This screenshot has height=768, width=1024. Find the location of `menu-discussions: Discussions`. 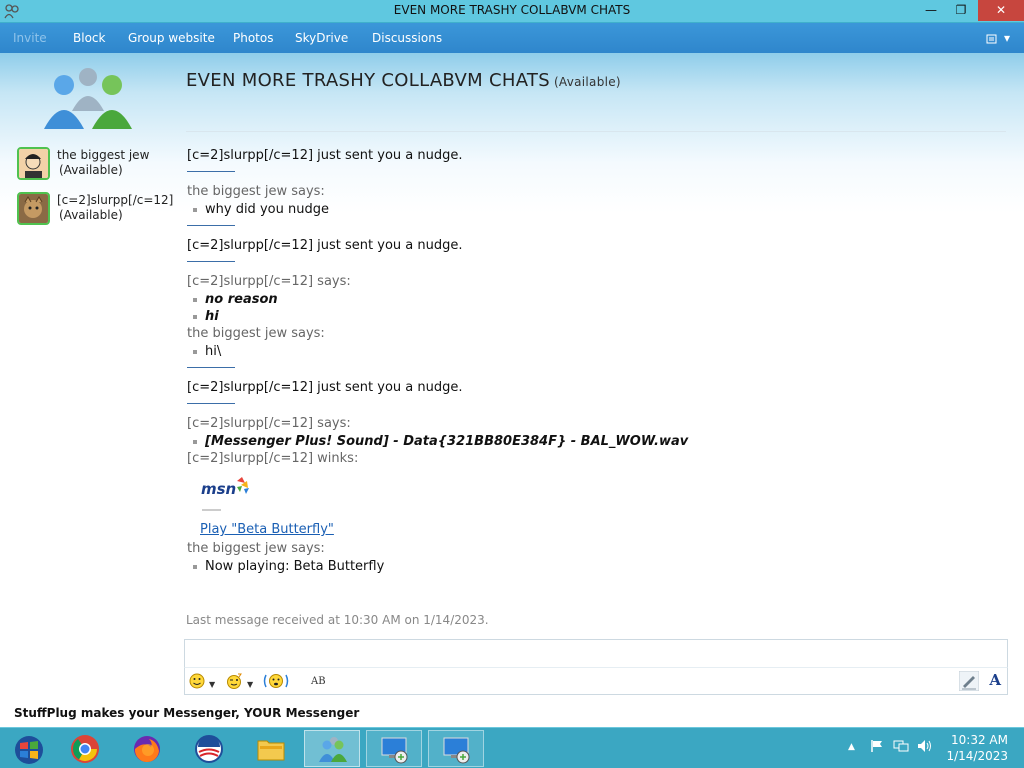

menu-discussions: Discussions is located at coordinates (407, 38).